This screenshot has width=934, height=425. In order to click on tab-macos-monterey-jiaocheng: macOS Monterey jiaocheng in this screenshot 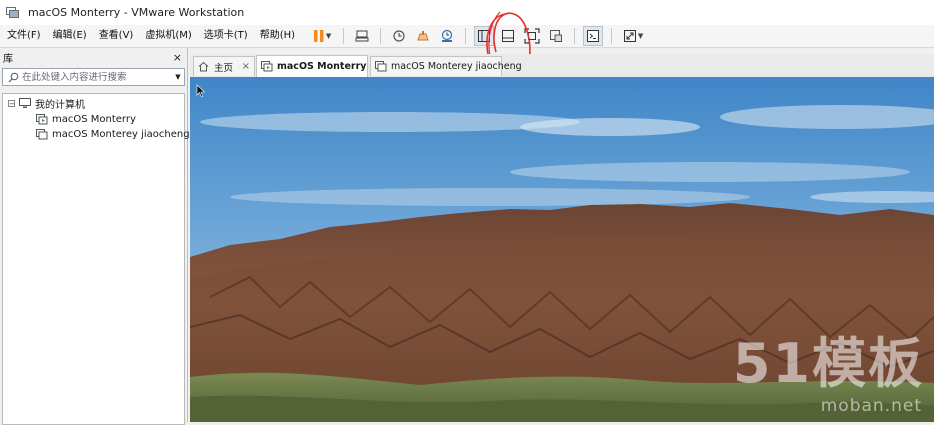, I will do `click(446, 66)`.